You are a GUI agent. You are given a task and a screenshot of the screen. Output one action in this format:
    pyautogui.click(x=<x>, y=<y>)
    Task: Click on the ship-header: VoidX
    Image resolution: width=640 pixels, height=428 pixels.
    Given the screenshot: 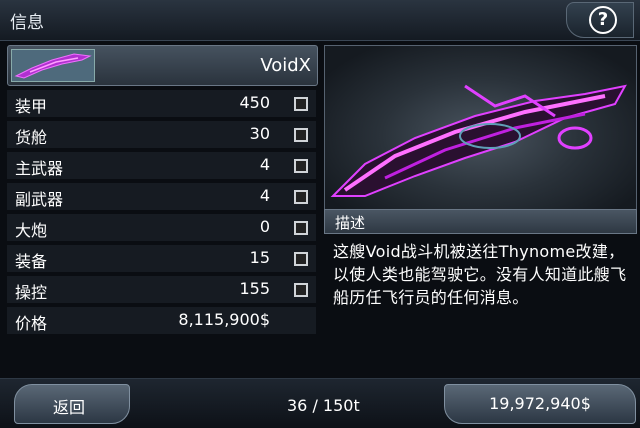 What is the action you would take?
    pyautogui.click(x=162, y=65)
    